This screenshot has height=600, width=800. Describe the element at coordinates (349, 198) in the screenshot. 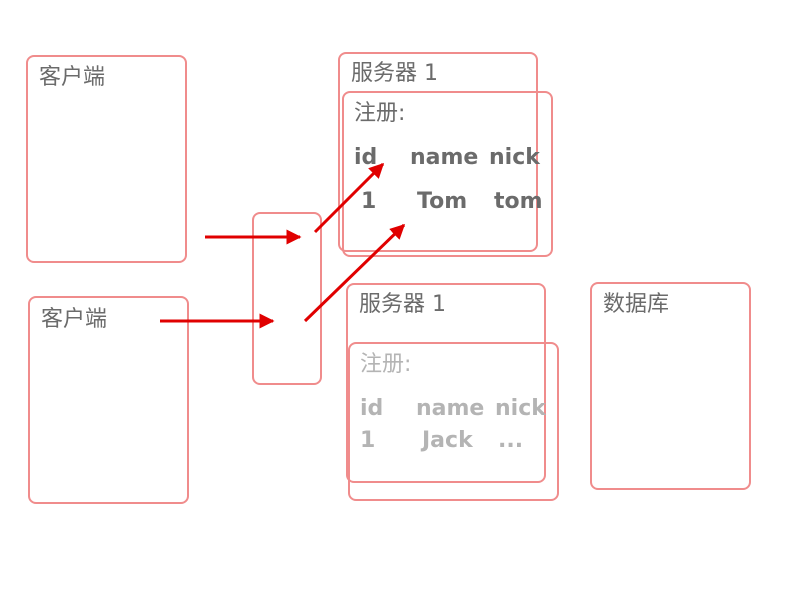

I see `arrow-balancer-to-server-top-a` at that location.